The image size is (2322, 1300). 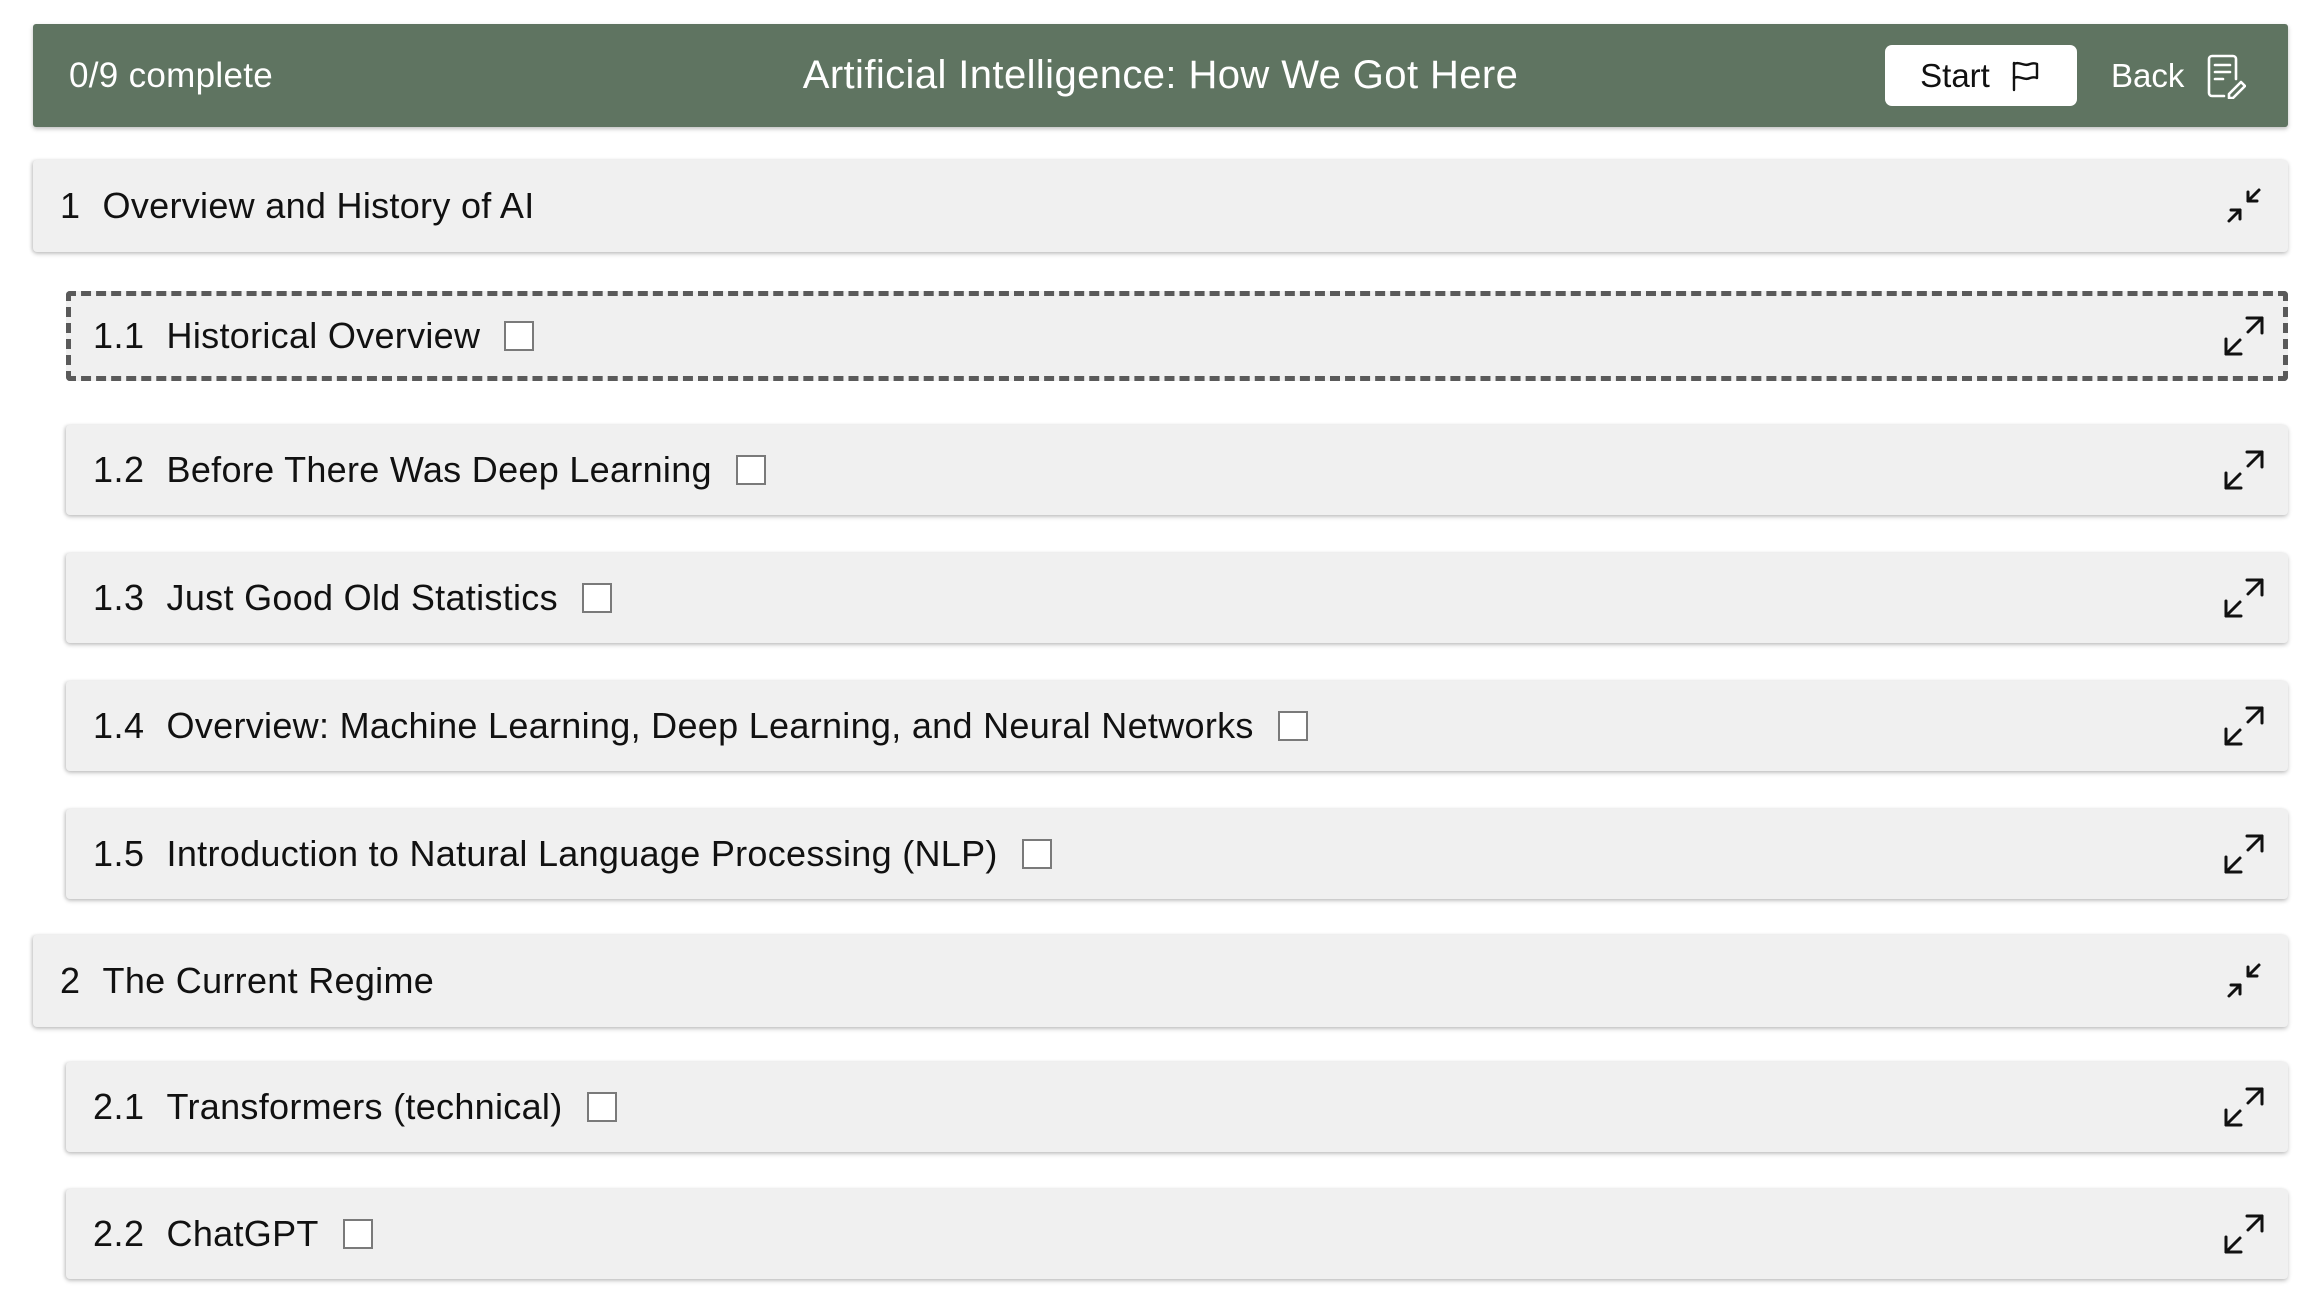 I want to click on lesson-number: 1.2, so click(x=119, y=469).